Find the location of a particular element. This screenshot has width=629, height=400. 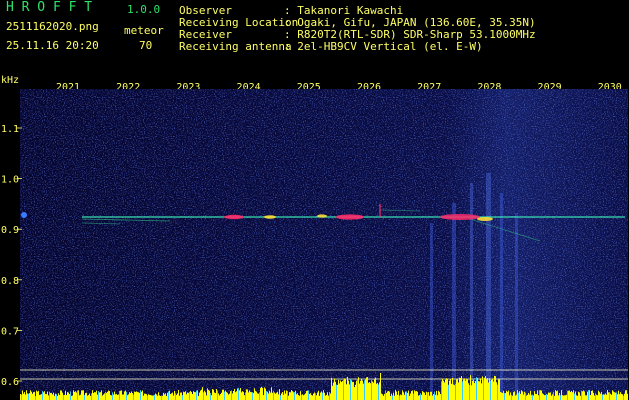

axis-unit-label: kHz is located at coordinates (10, 80).